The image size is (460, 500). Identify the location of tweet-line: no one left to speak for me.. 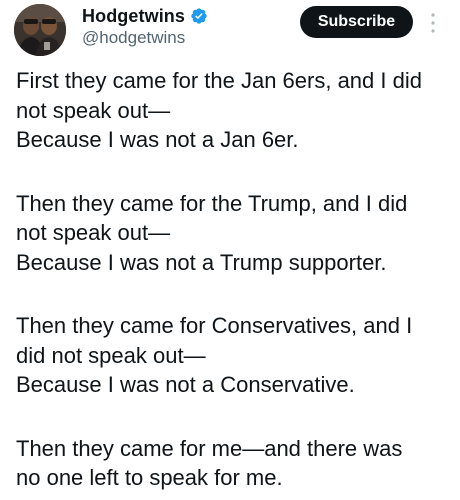
(149, 477).